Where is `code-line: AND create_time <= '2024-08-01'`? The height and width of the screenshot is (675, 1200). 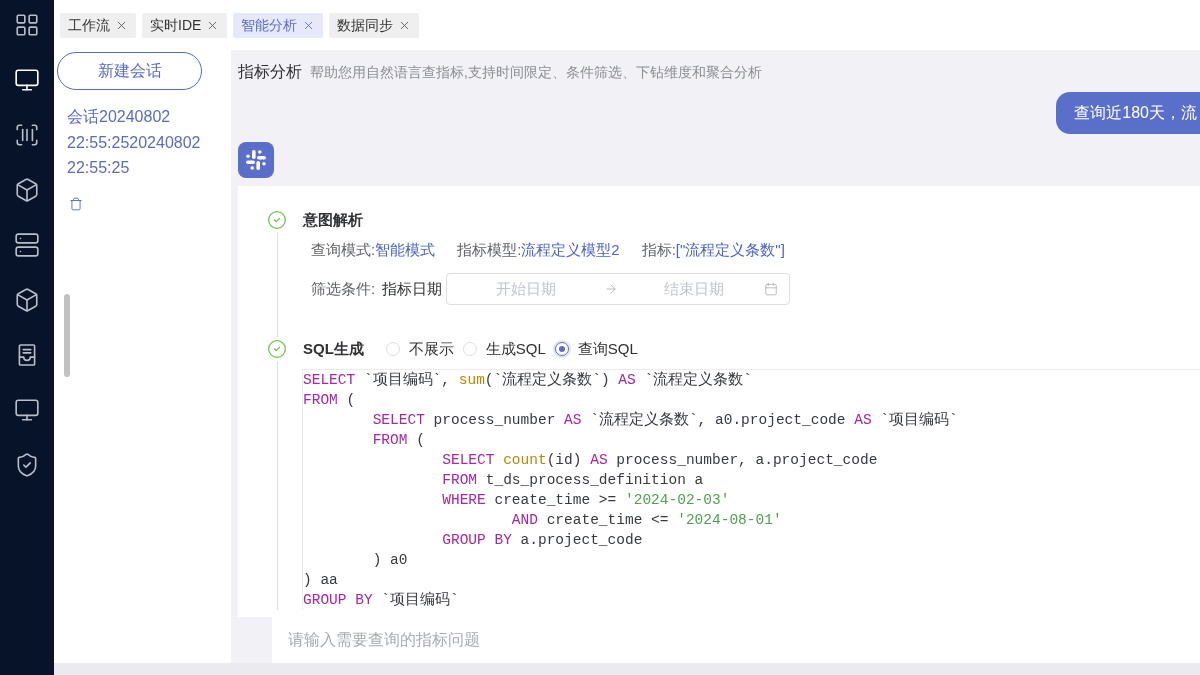 code-line: AND create_time <= '2024-08-01' is located at coordinates (646, 520).